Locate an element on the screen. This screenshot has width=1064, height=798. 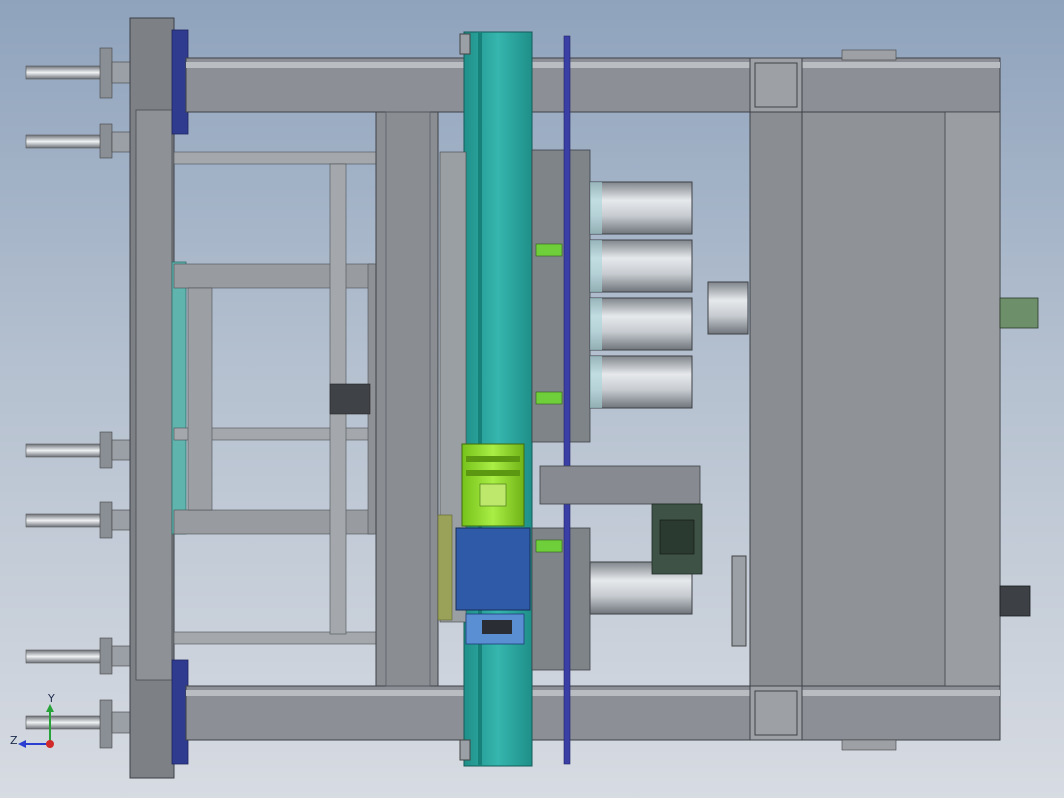
olive-bracket is located at coordinates (445, 567).